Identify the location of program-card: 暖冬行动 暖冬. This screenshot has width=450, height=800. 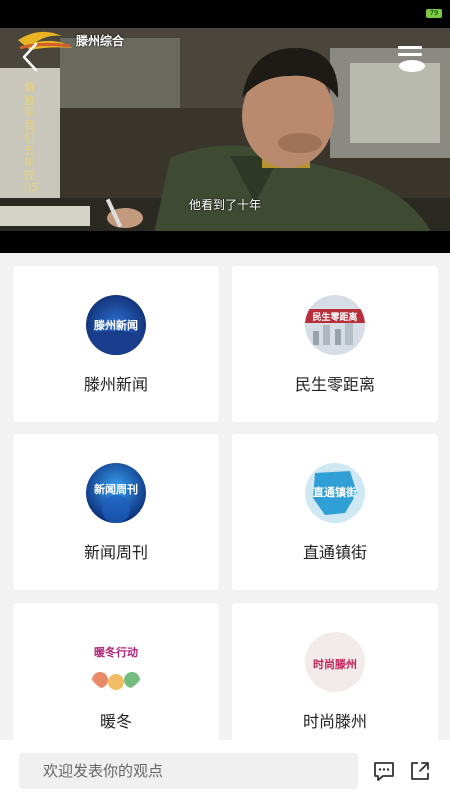
(116, 681).